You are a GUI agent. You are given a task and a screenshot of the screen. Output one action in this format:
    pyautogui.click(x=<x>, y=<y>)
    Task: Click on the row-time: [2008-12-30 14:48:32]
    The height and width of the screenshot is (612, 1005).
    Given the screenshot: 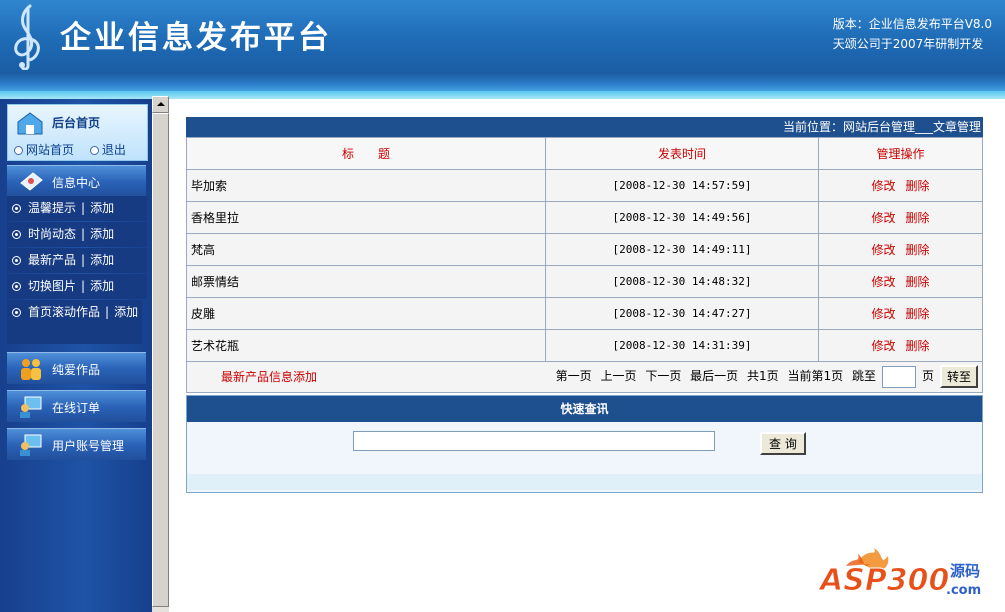 What is the action you would take?
    pyautogui.click(x=682, y=281)
    